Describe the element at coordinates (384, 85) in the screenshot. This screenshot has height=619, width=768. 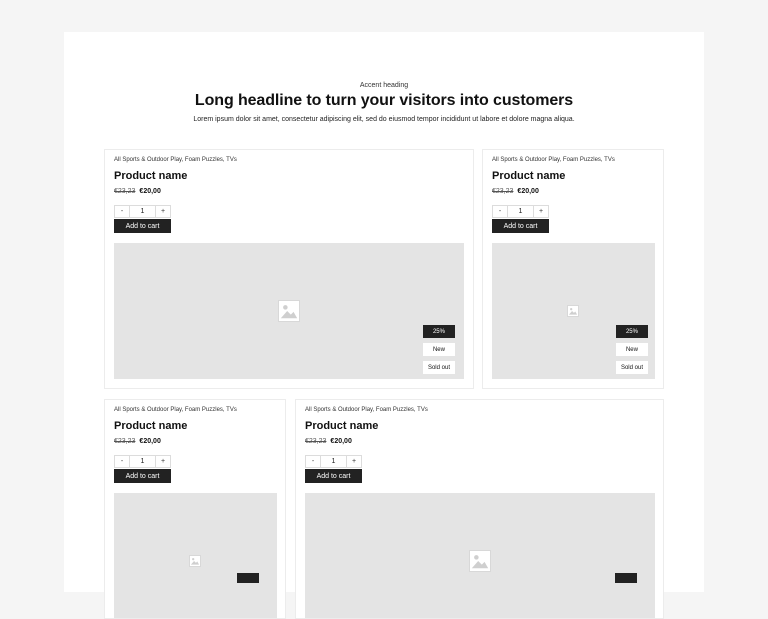
I see `accent-heading: Accent heading` at that location.